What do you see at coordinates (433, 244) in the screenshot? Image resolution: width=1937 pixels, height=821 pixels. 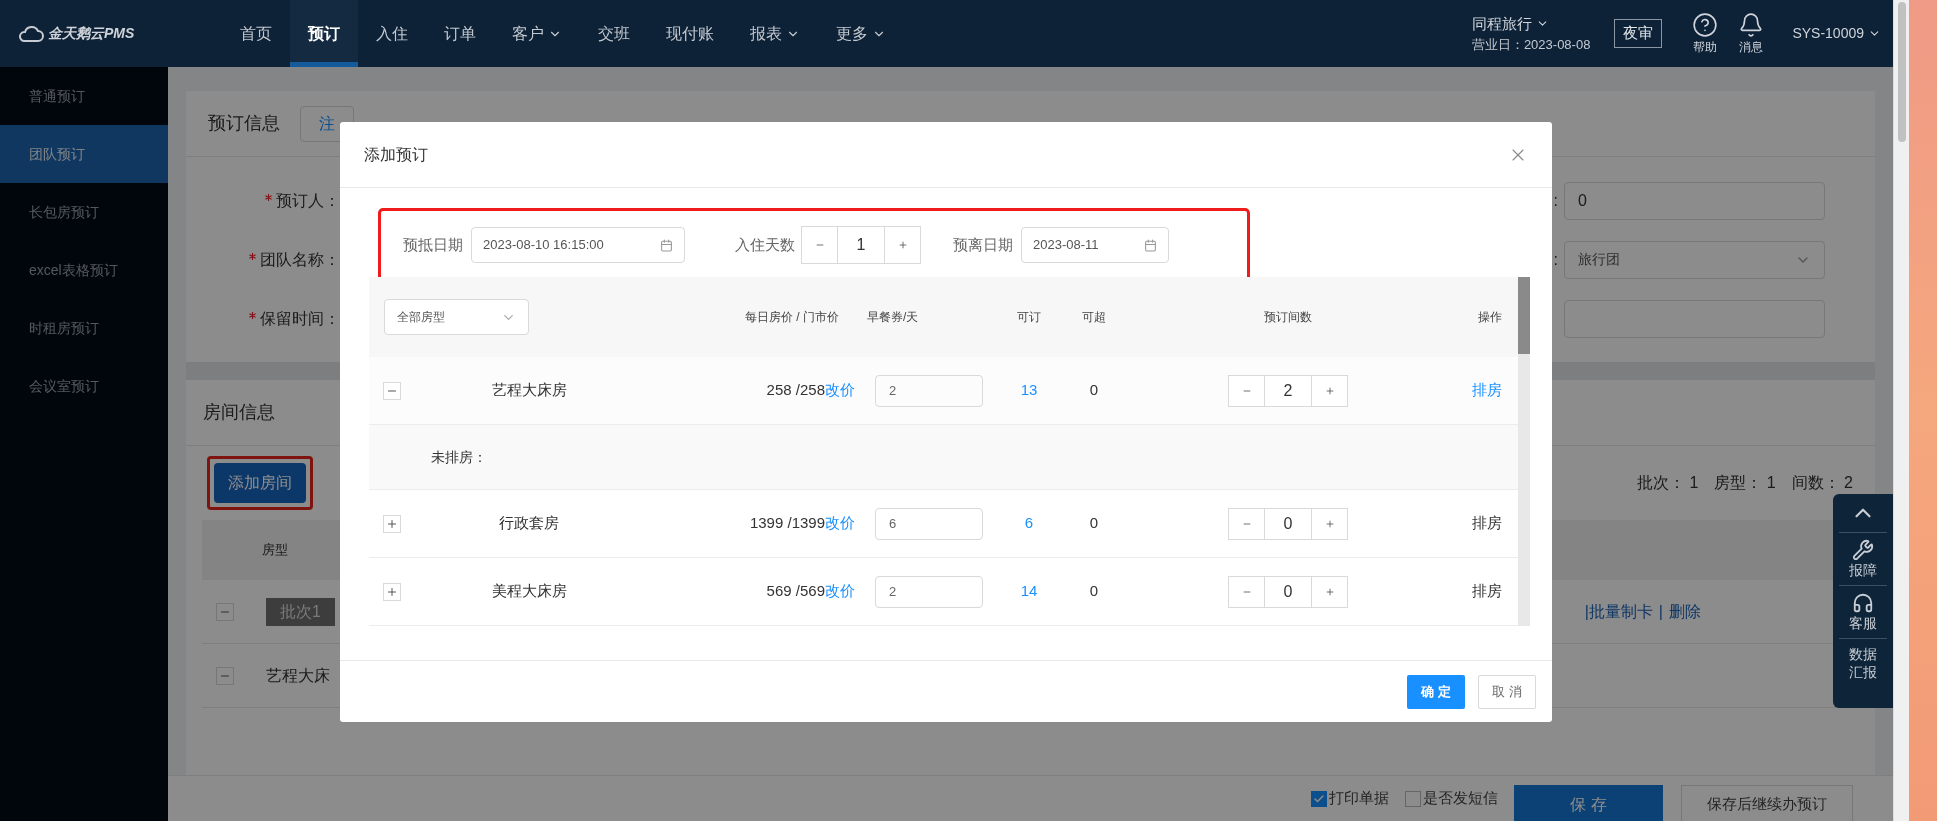 I see `field-label: 预抵日期` at bounding box center [433, 244].